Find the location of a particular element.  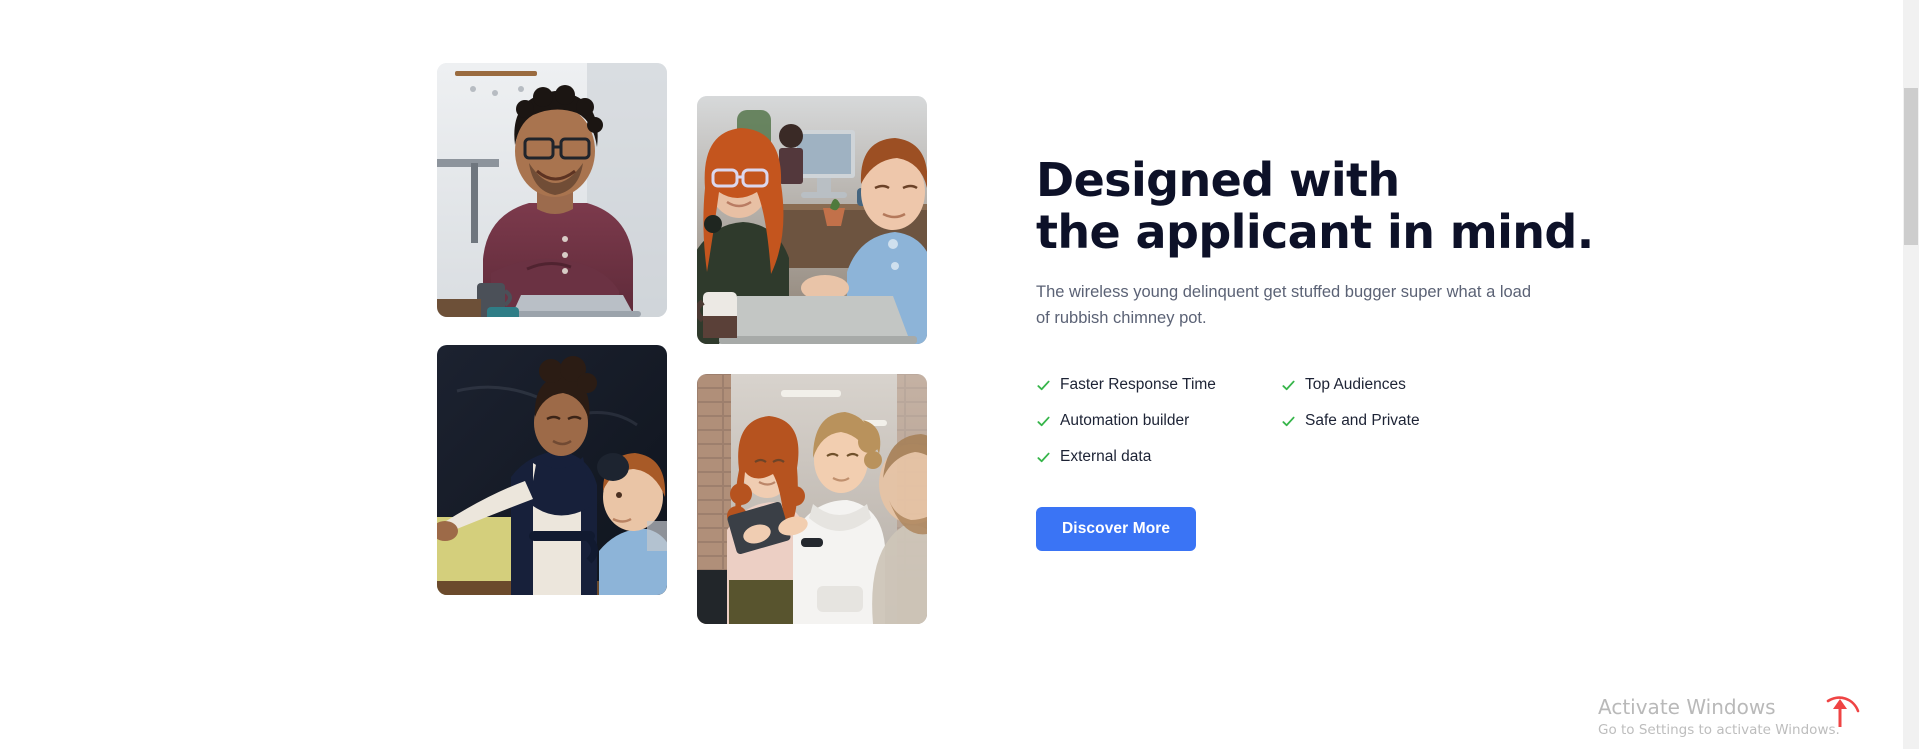

feature-label: Automation builder is located at coordinates (1125, 421).